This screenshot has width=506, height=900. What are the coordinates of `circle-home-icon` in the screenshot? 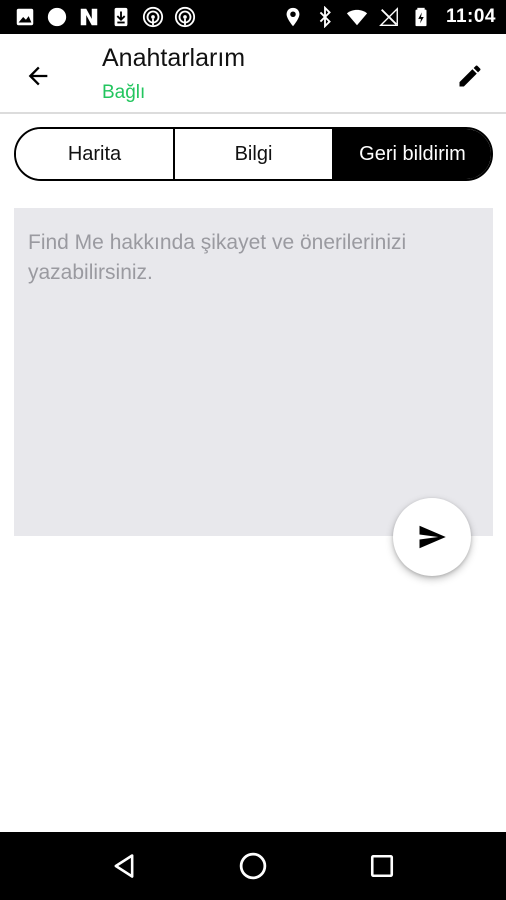 It's located at (253, 866).